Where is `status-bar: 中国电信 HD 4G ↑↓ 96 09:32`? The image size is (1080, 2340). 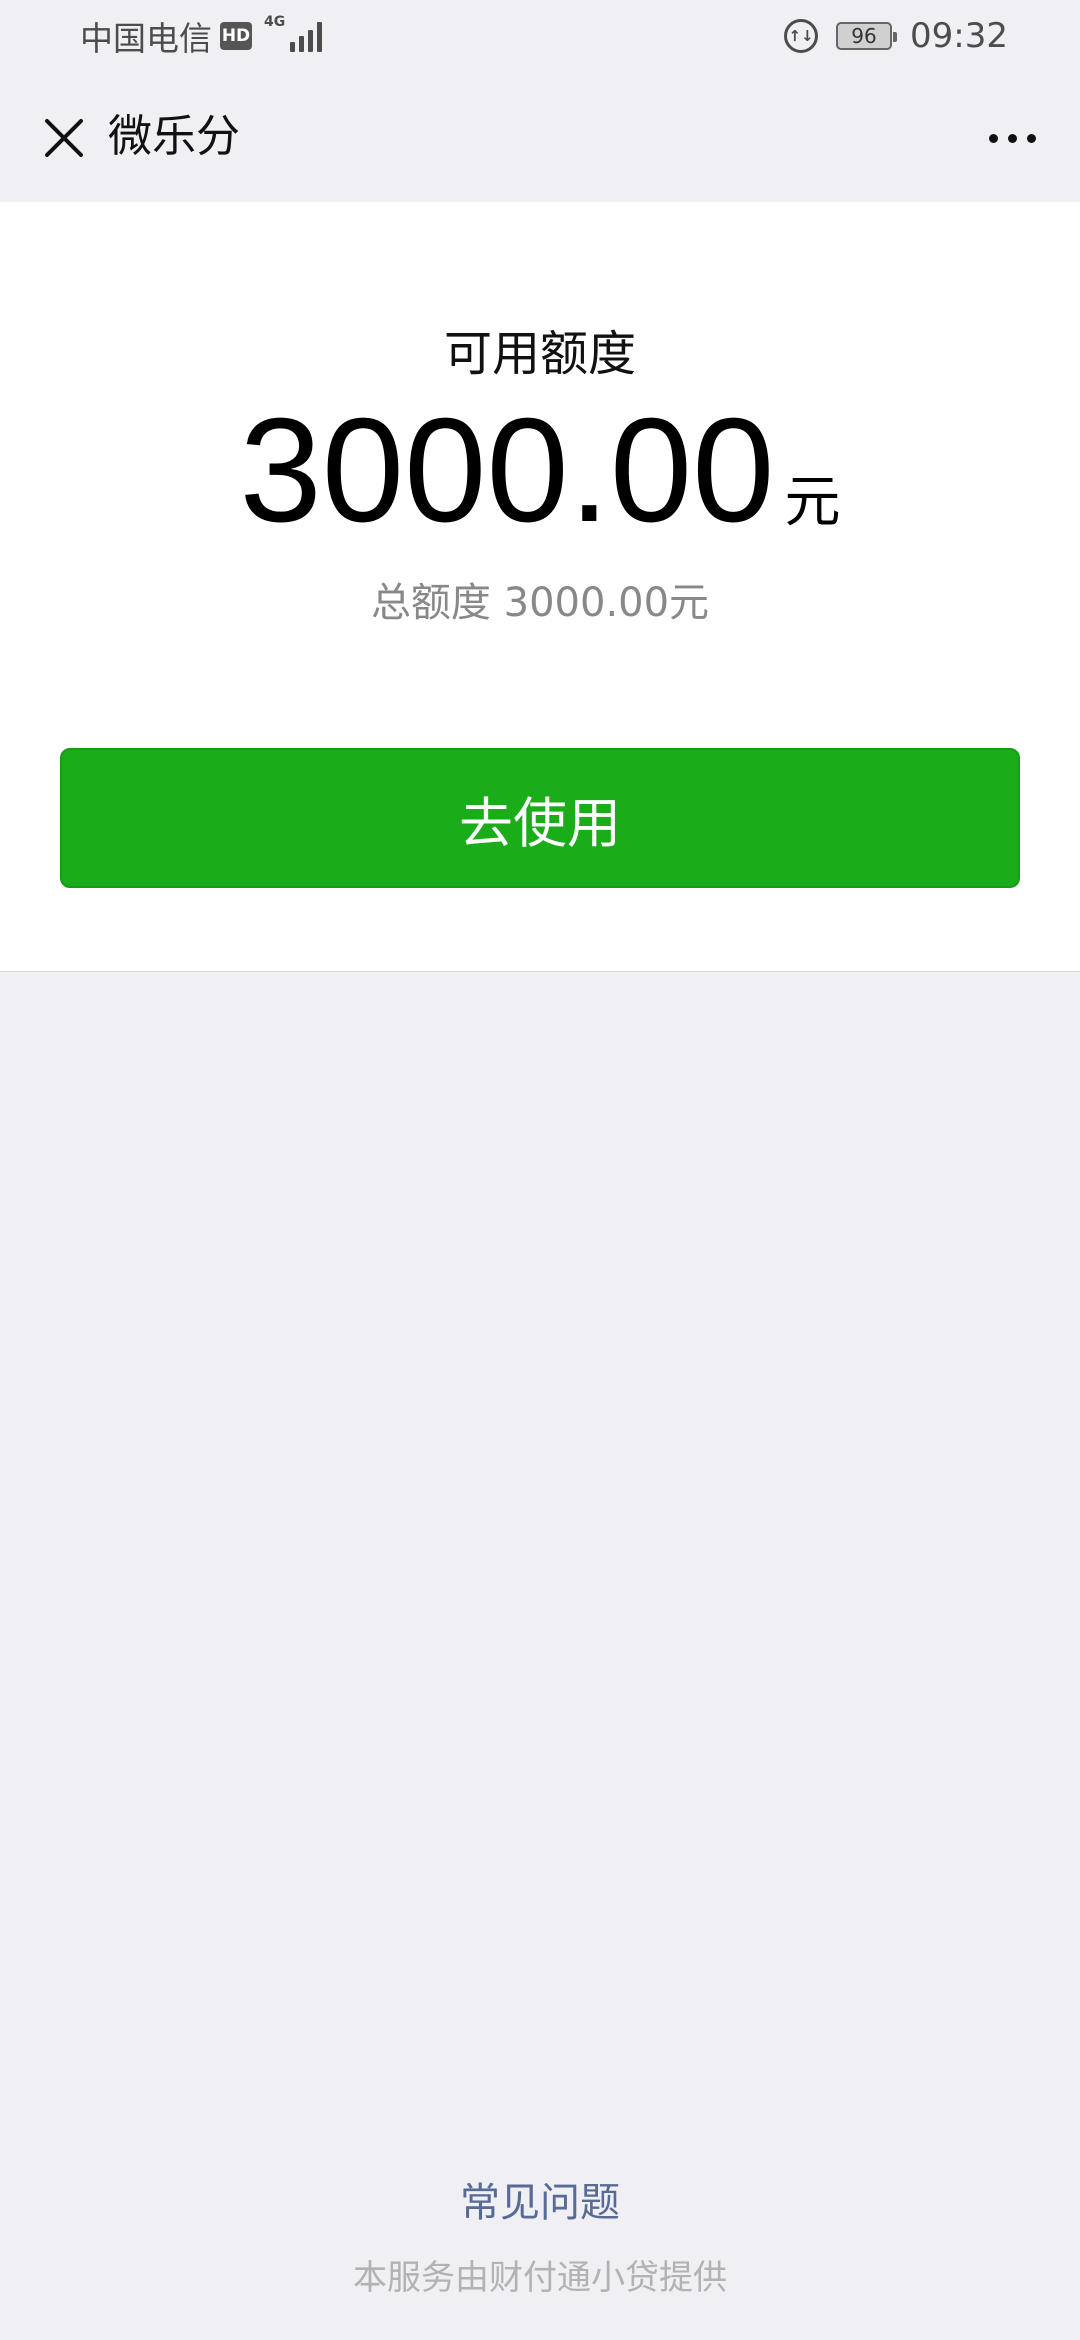 status-bar: 中国电信 HD 4G ↑↓ 96 09:32 is located at coordinates (540, 36).